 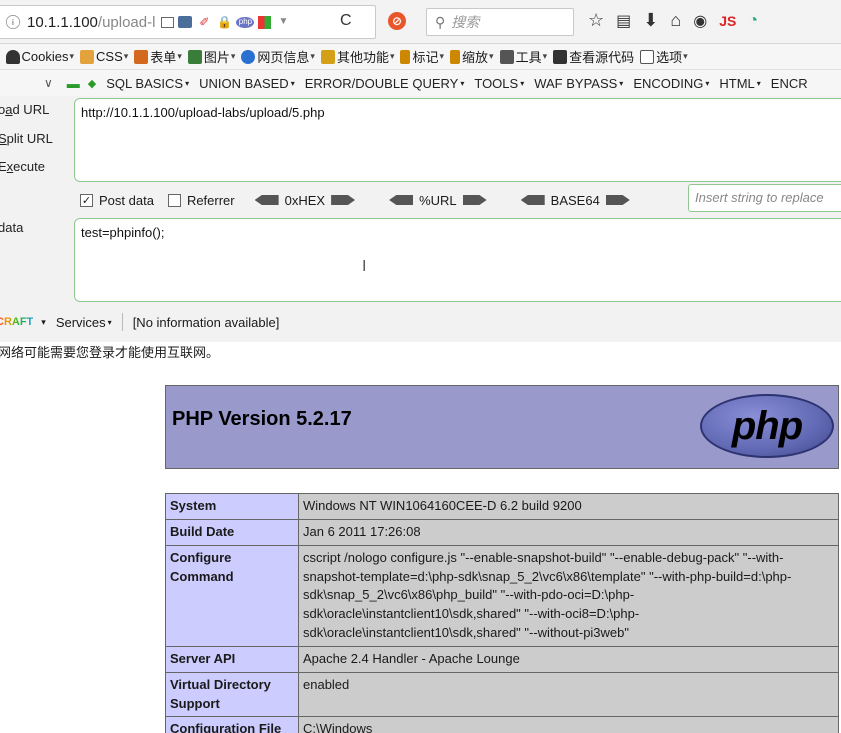 I want to click on bookmark-item-images: 图片 ▾, so click(x=211, y=56).